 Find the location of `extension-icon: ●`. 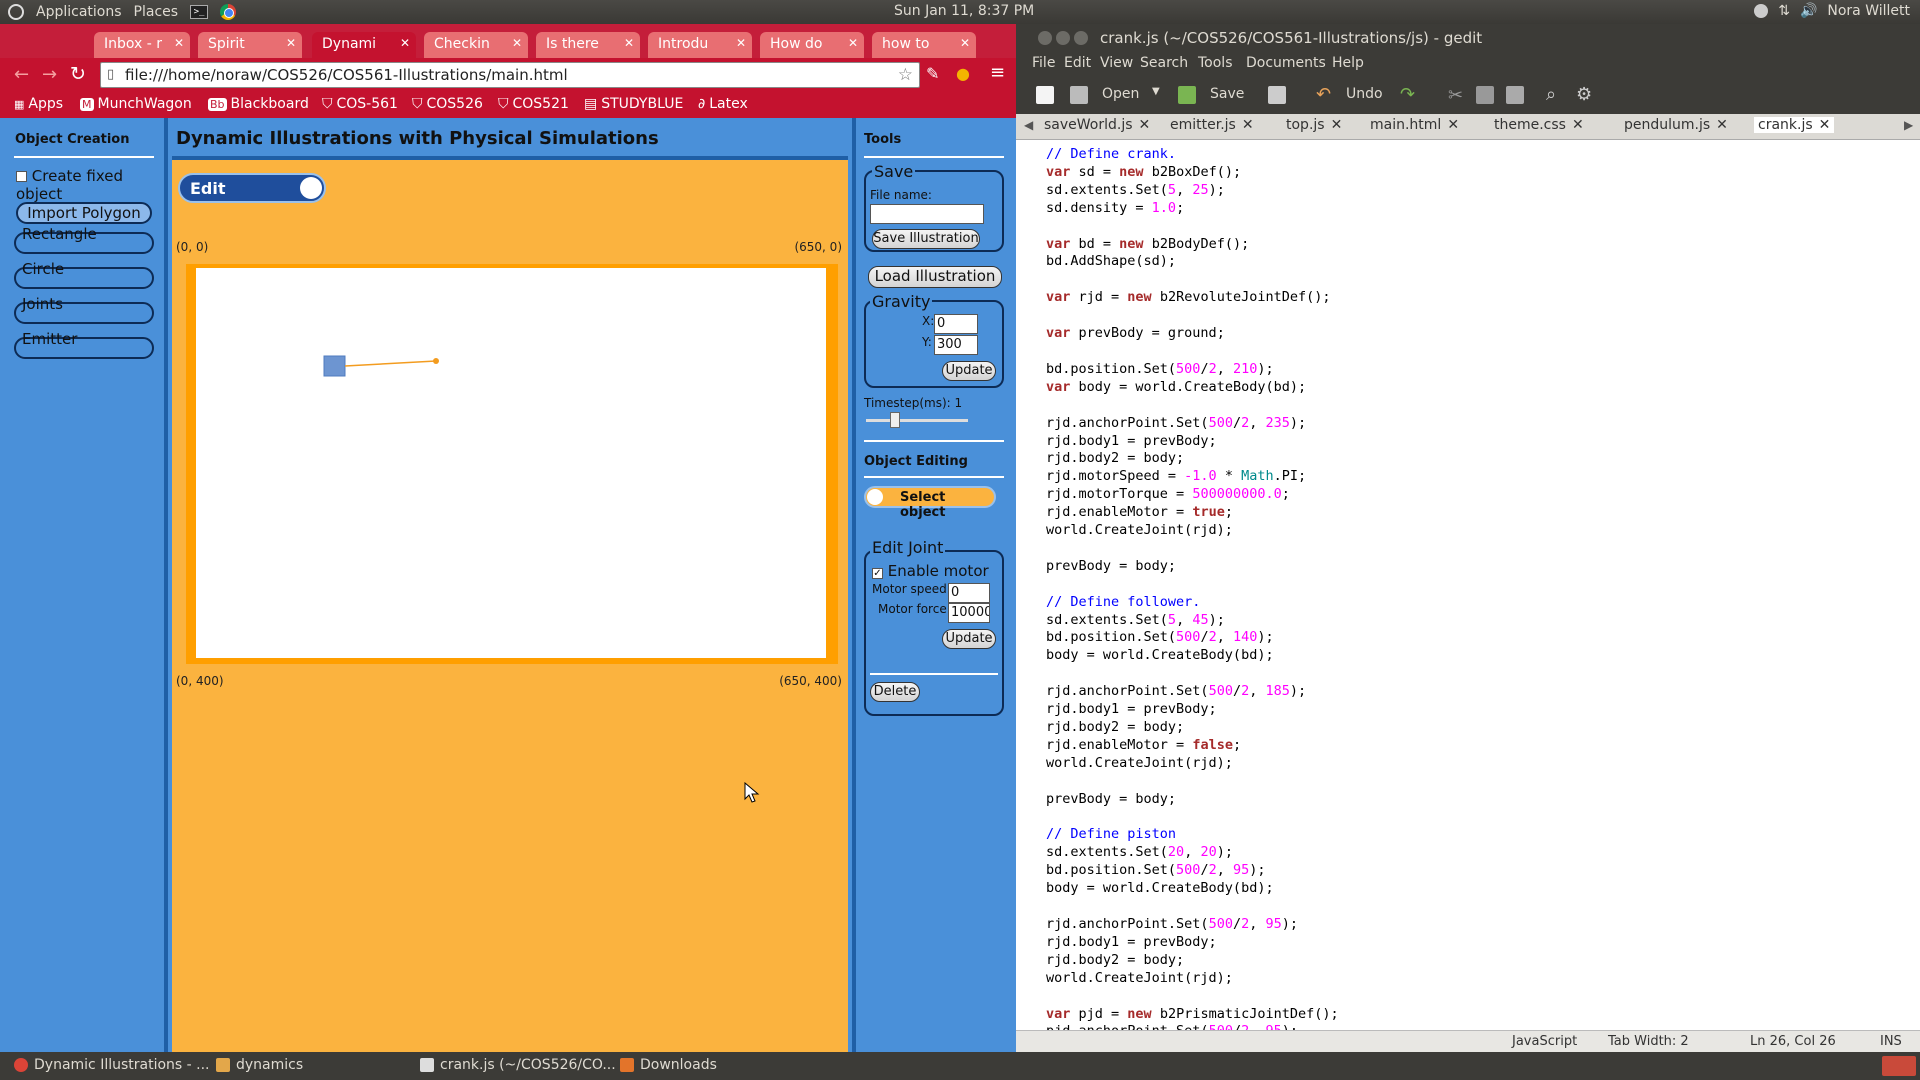

extension-icon: ● is located at coordinates (963, 73).